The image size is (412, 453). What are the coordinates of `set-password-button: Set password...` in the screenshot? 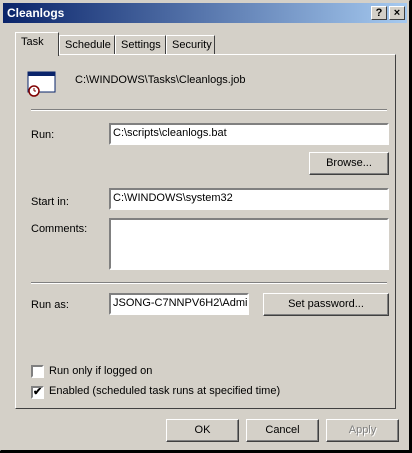 It's located at (326, 304).